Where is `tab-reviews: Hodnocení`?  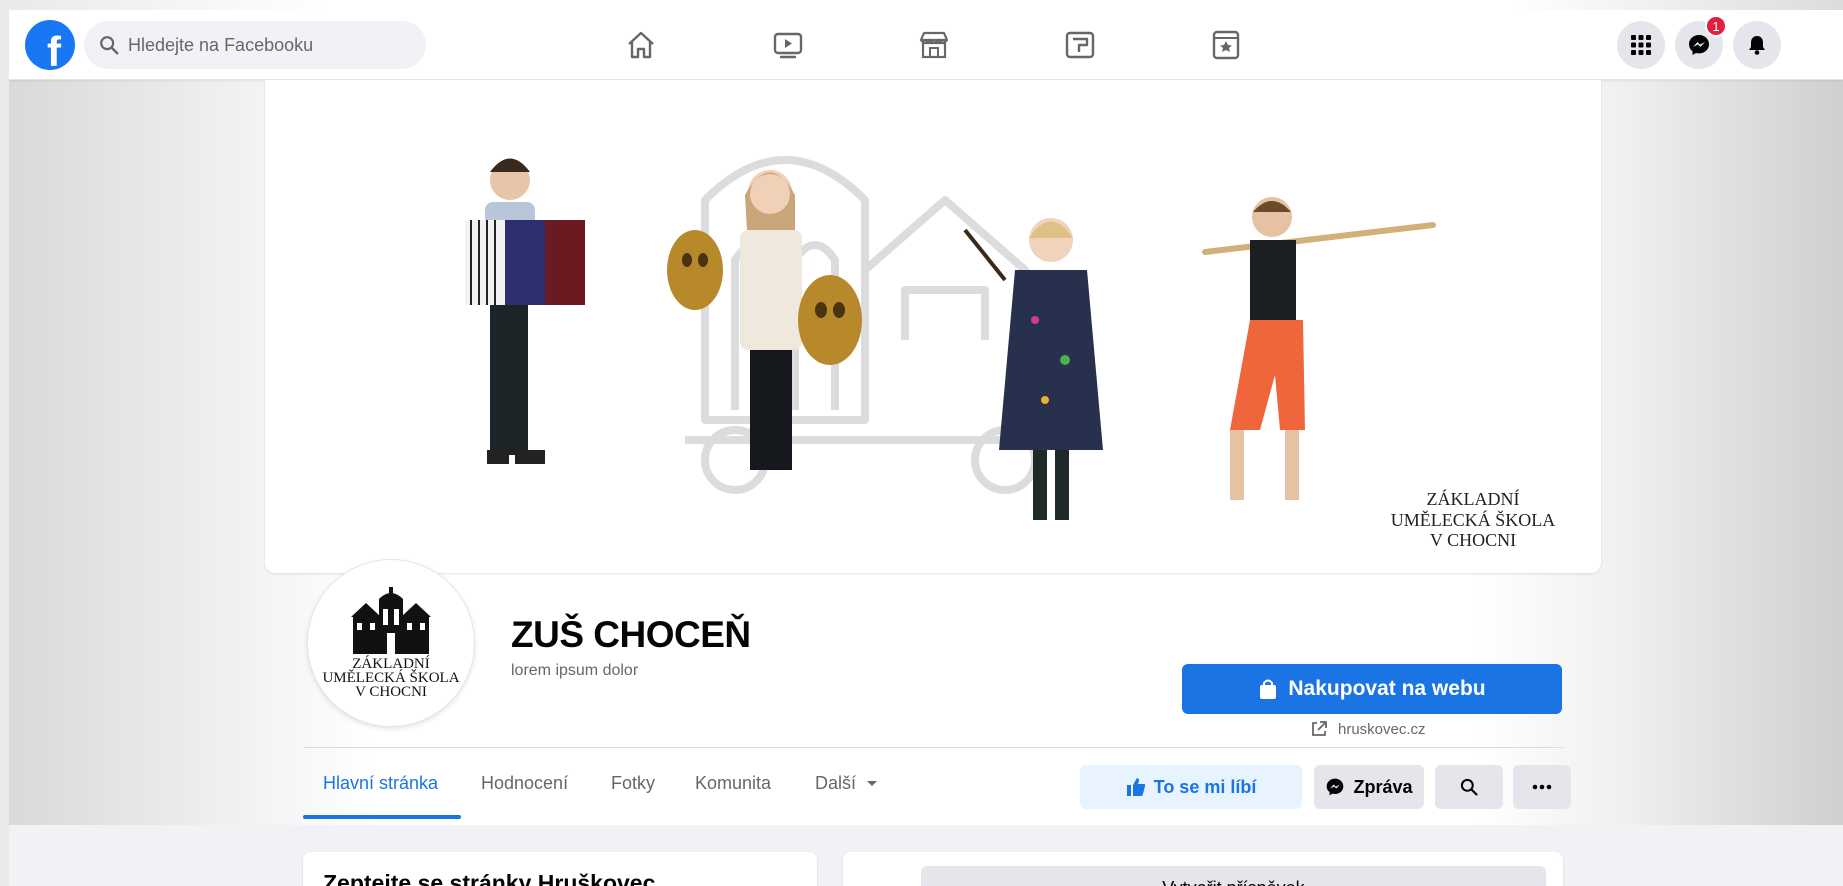 tab-reviews: Hodnocení is located at coordinates (524, 783).